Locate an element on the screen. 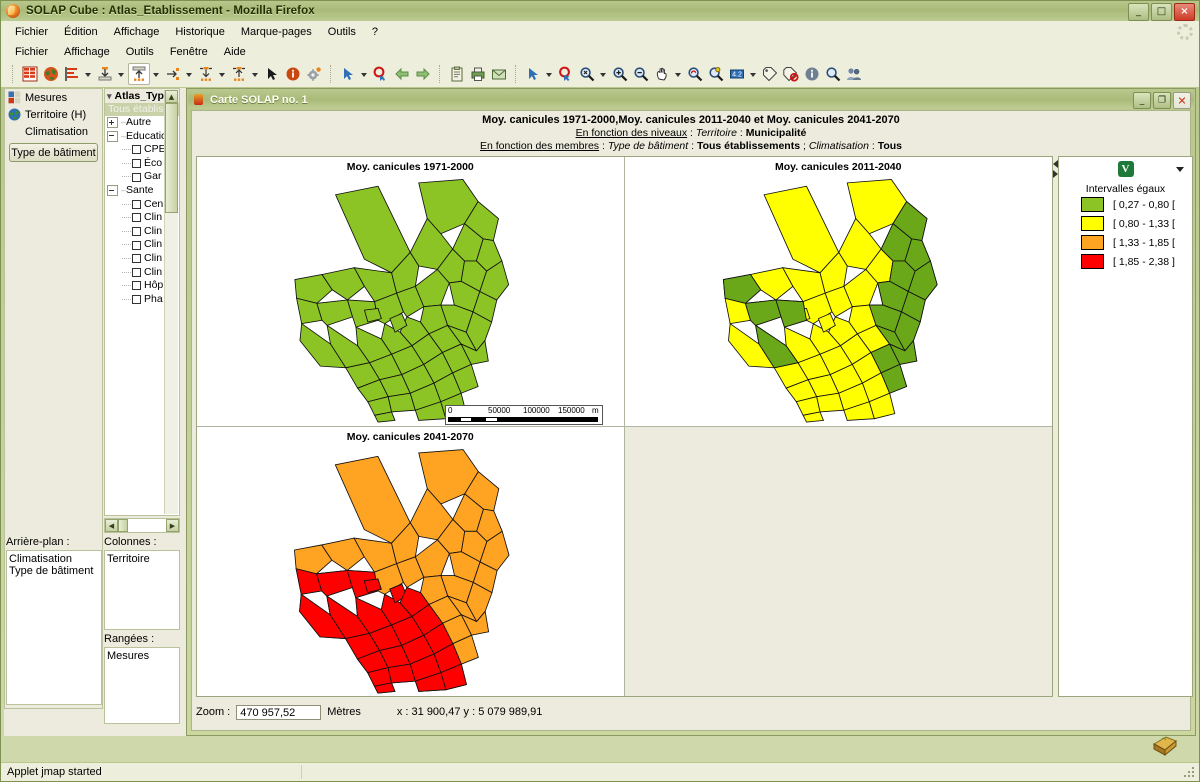  resize-grip is located at coordinates (1190, 773).